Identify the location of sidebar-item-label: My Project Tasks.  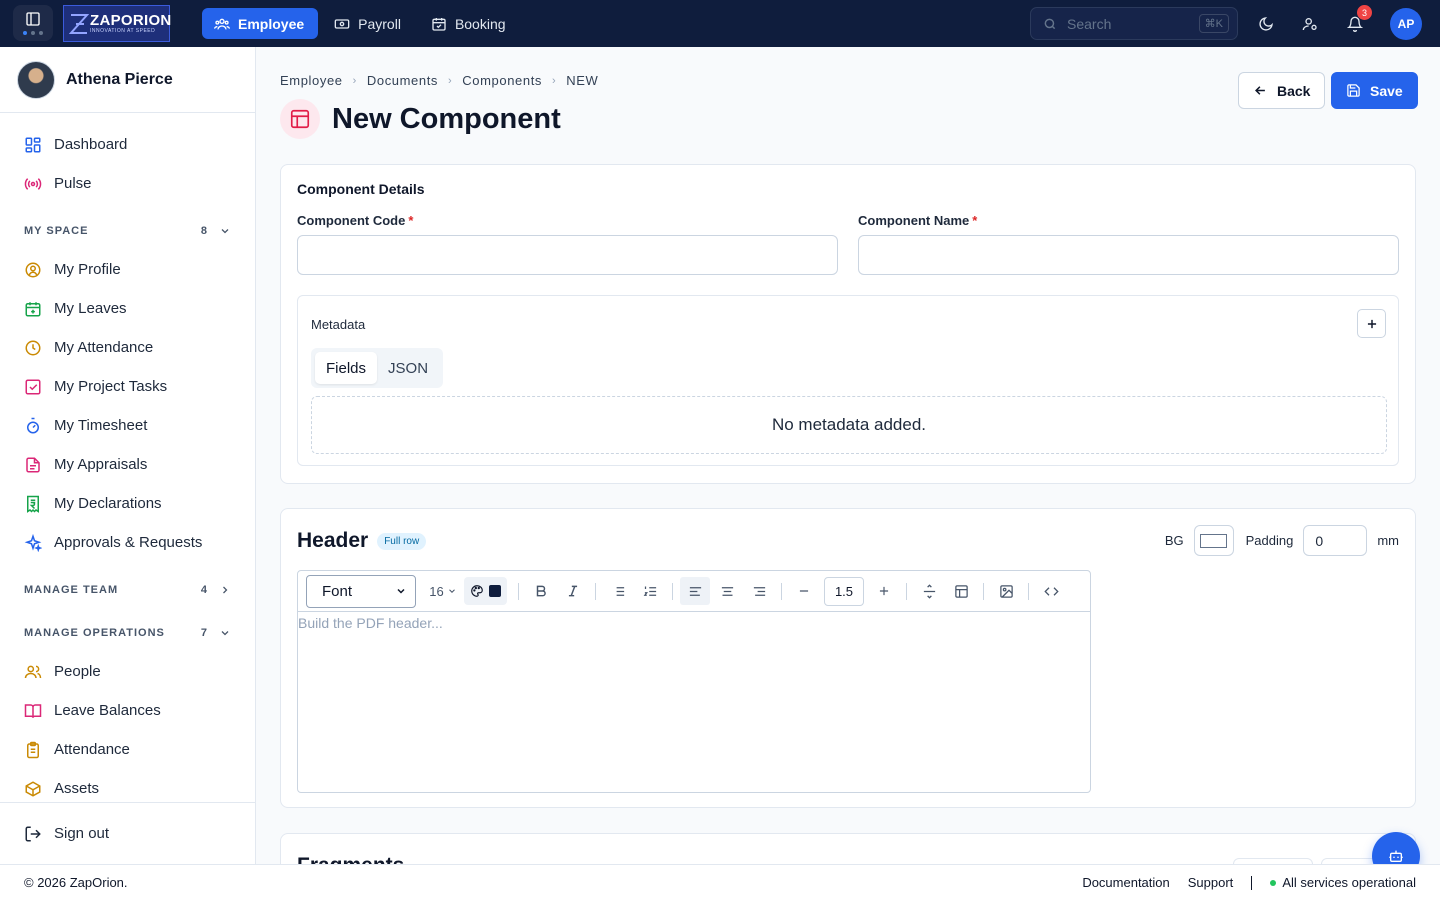
(111, 386).